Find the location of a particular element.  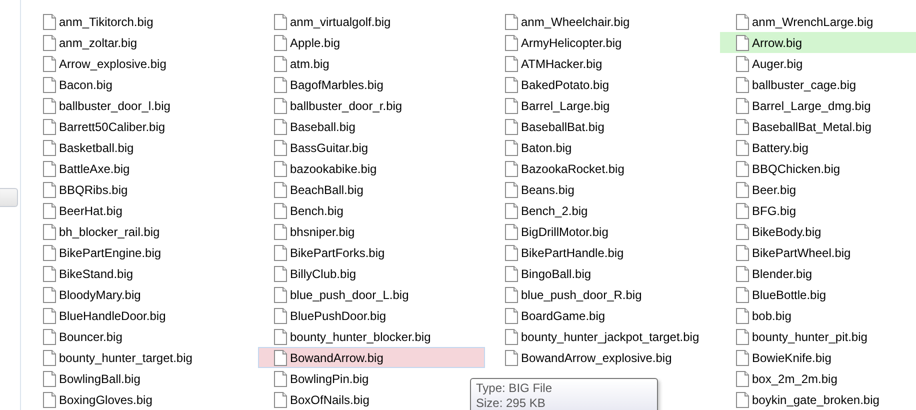

file-item: Bacon.big is located at coordinates (73, 84).